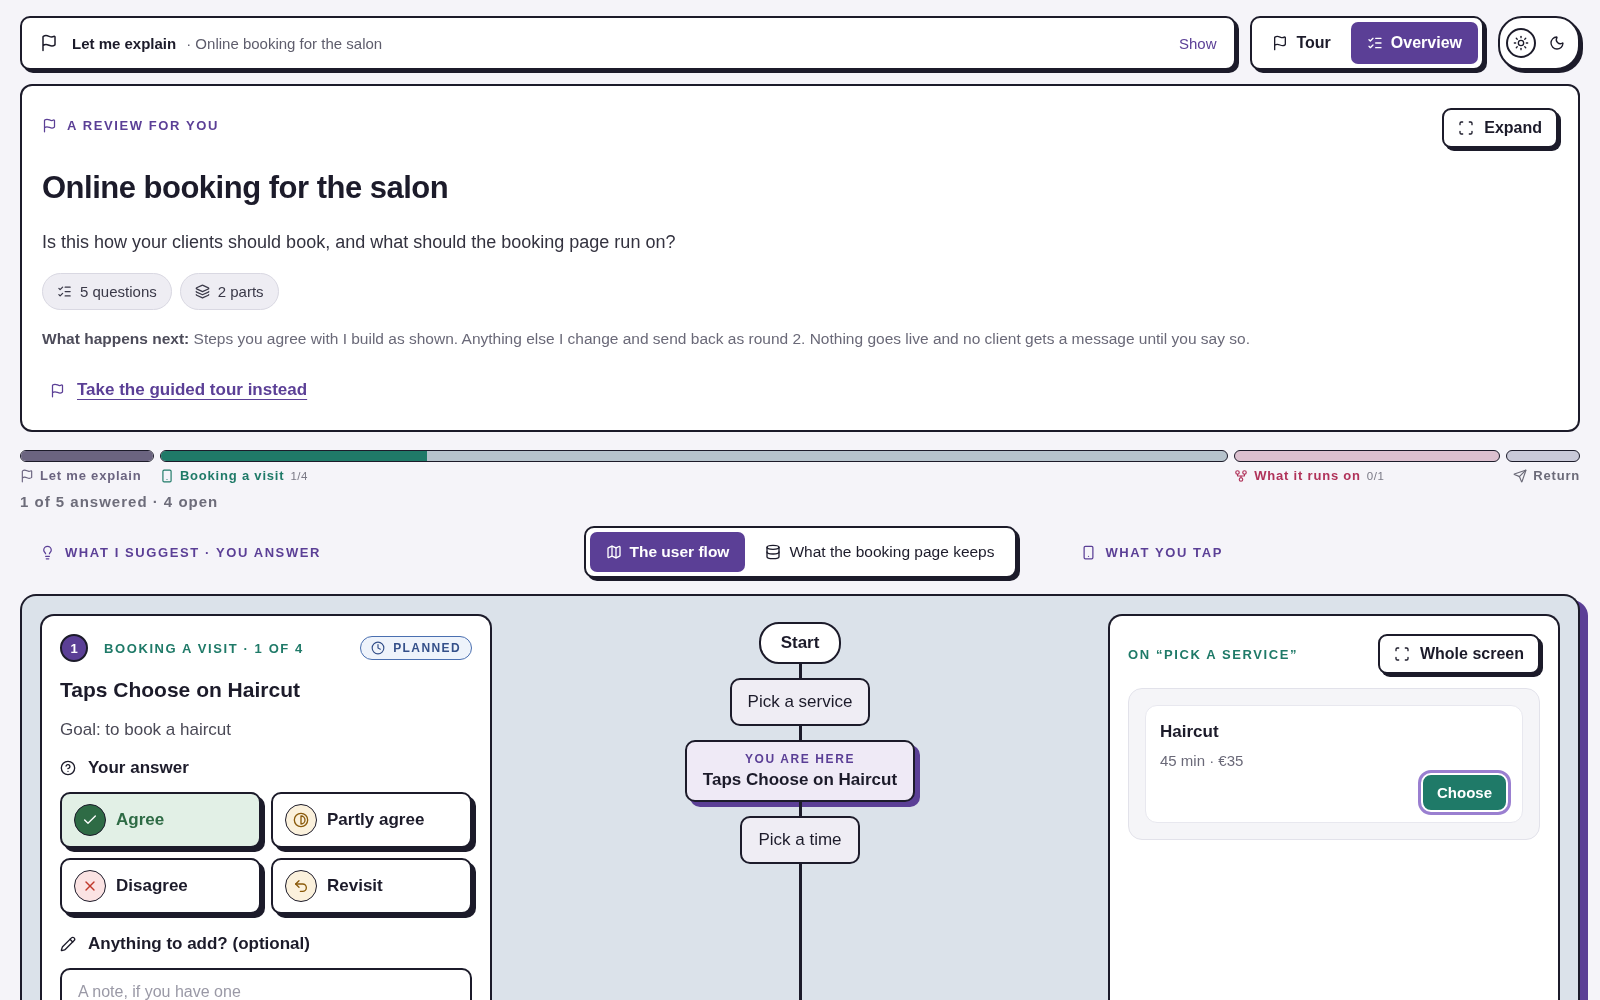 The height and width of the screenshot is (1000, 1600). I want to click on whole-screen-button: Whole screen, so click(1458, 654).